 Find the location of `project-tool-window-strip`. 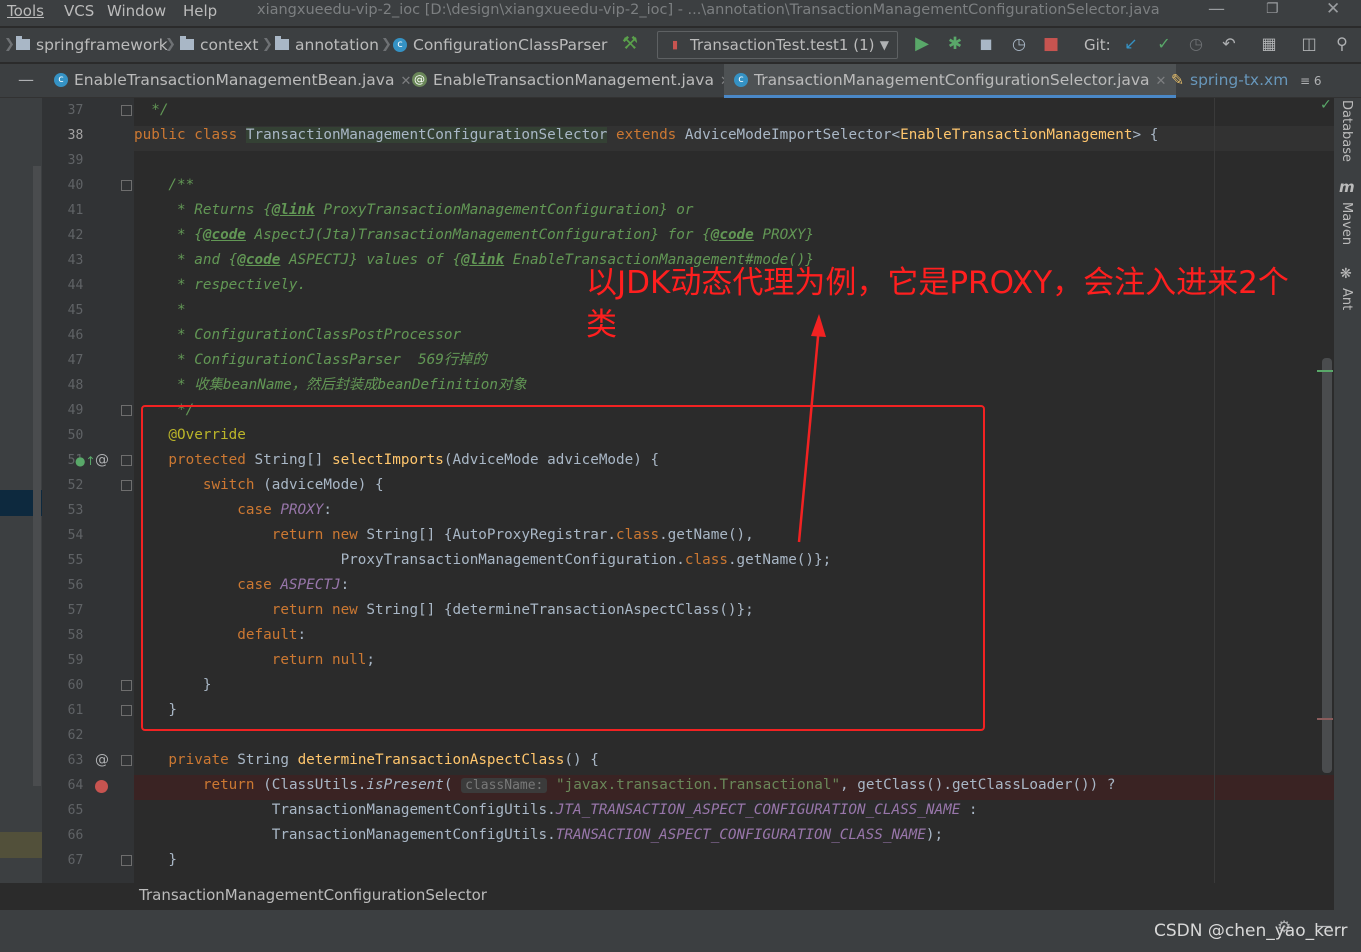

project-tool-window-strip is located at coordinates (21, 490).